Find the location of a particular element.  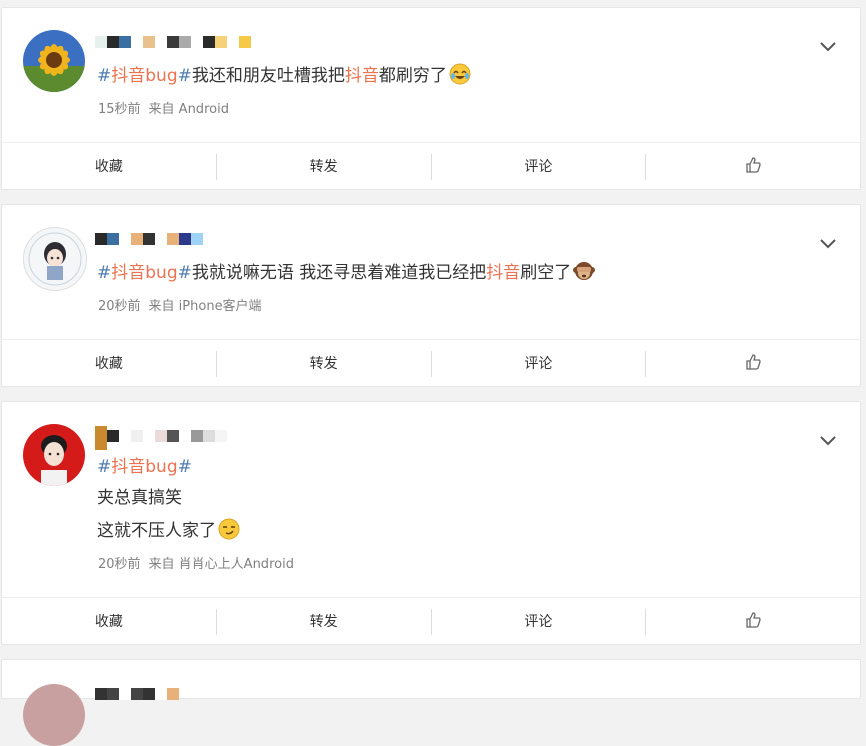

post-text: #抖音bug# is located at coordinates (144, 467).